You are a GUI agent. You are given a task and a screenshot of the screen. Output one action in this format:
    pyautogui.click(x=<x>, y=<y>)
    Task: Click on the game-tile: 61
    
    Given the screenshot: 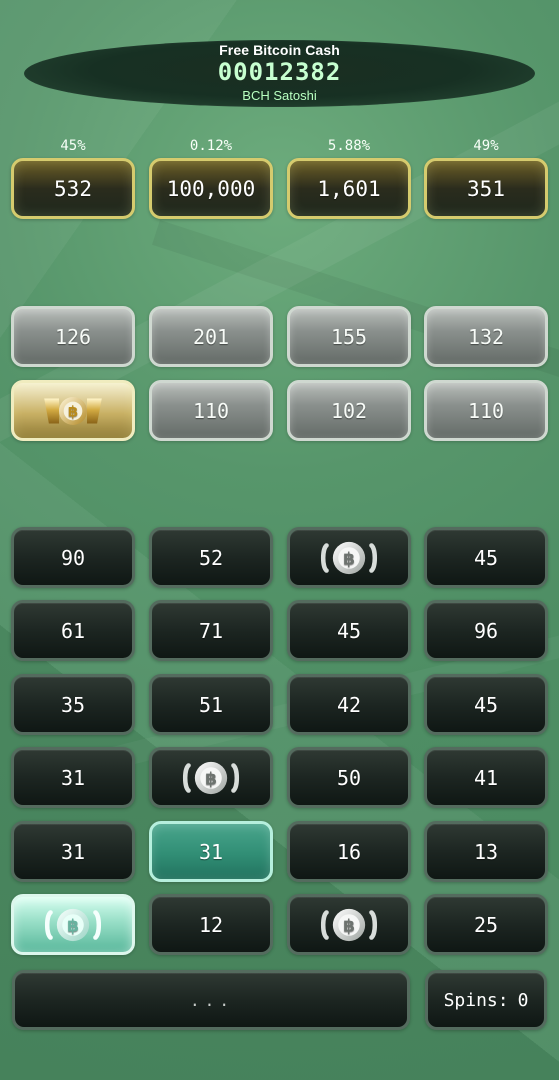 What is the action you would take?
    pyautogui.click(x=73, y=630)
    